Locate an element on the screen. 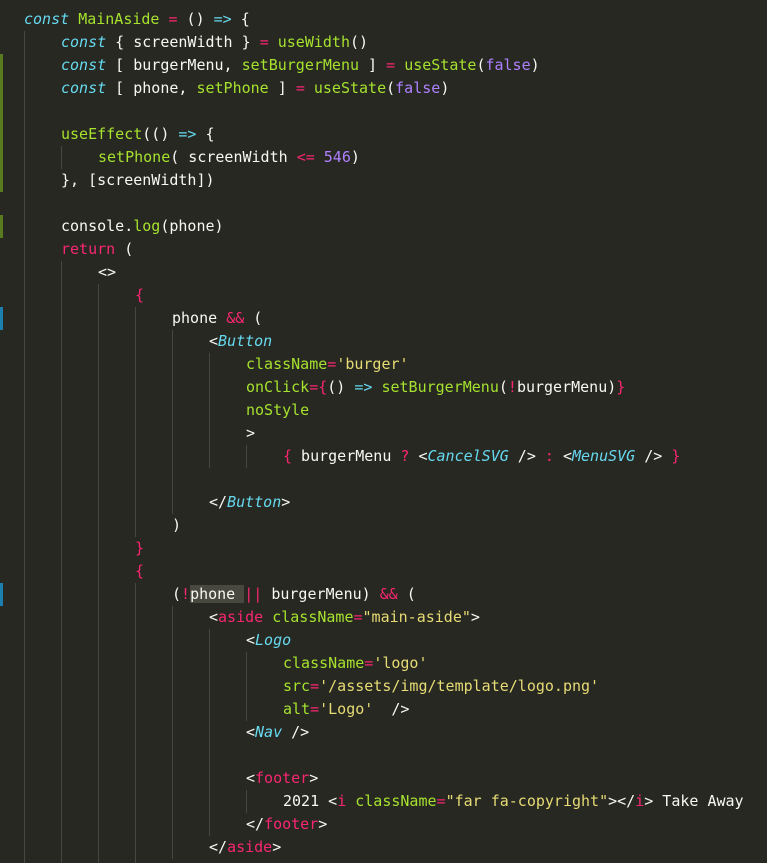  code-token: Nav is located at coordinates (269, 732).